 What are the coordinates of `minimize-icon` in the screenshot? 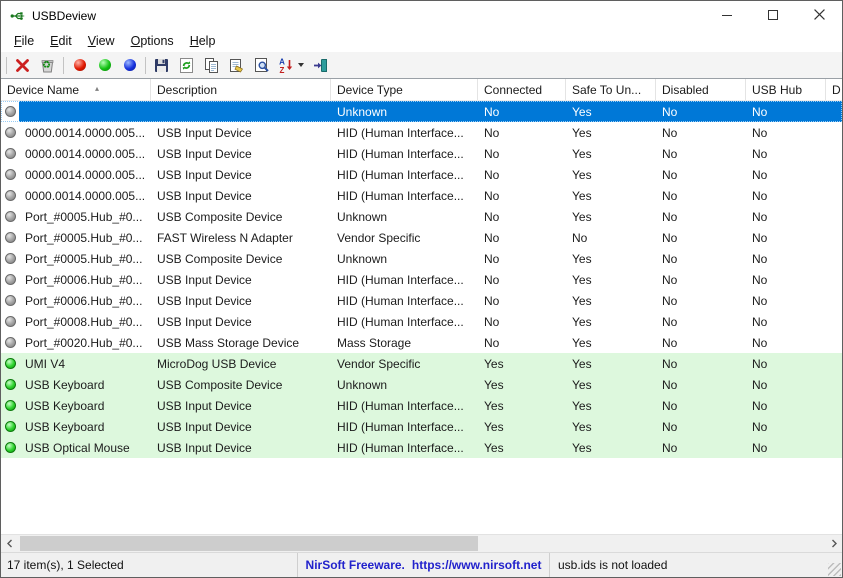 It's located at (727, 16).